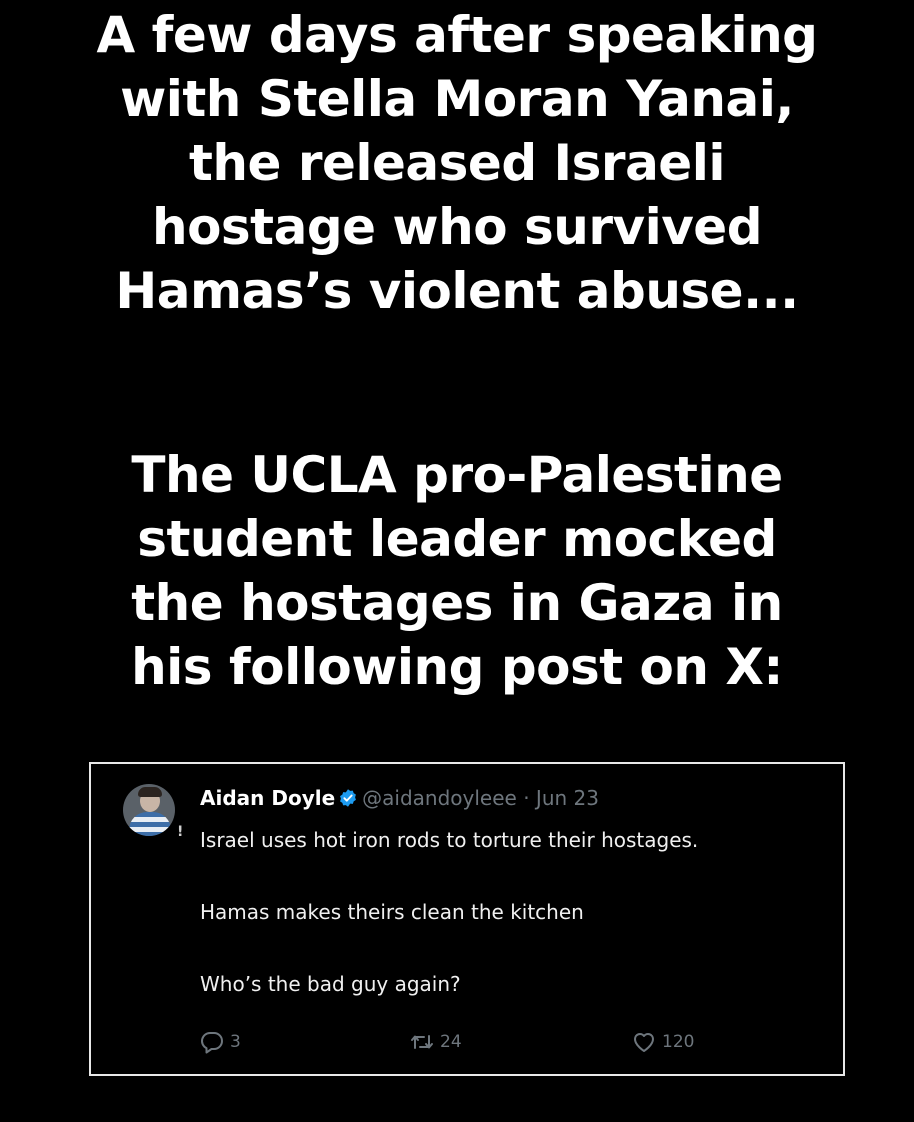 The width and height of the screenshot is (914, 1122). I want to click on reply-button: 3, so click(220, 1042).